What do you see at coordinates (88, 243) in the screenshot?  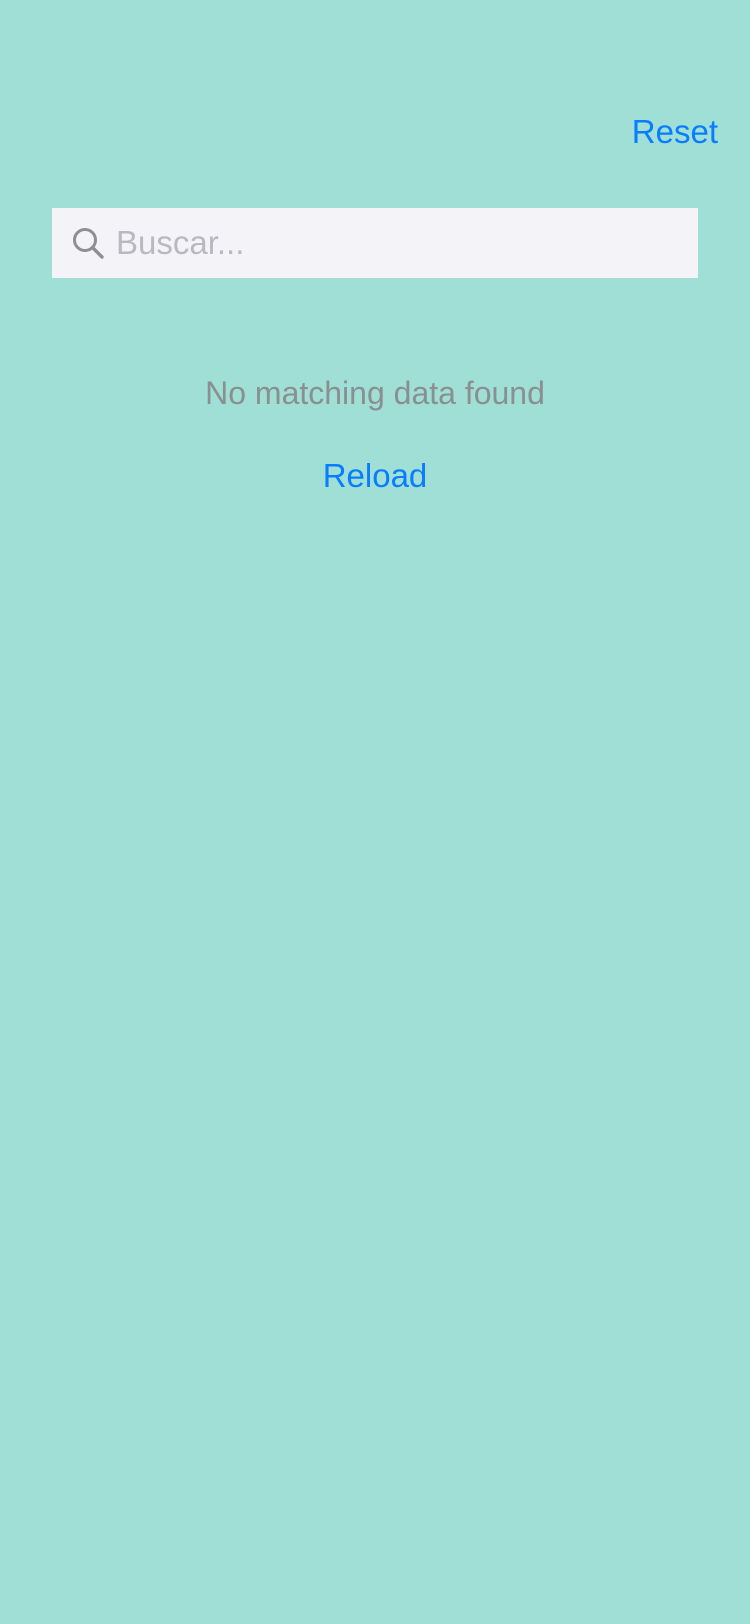 I see `search-icon` at bounding box center [88, 243].